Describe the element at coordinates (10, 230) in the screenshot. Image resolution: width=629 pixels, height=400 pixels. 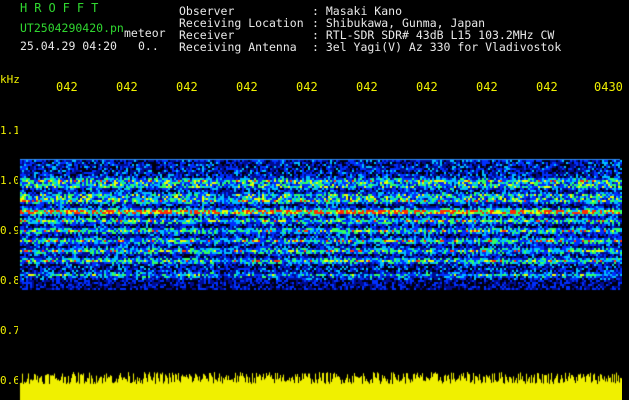
I see `y-tick-label: 0.9` at that location.